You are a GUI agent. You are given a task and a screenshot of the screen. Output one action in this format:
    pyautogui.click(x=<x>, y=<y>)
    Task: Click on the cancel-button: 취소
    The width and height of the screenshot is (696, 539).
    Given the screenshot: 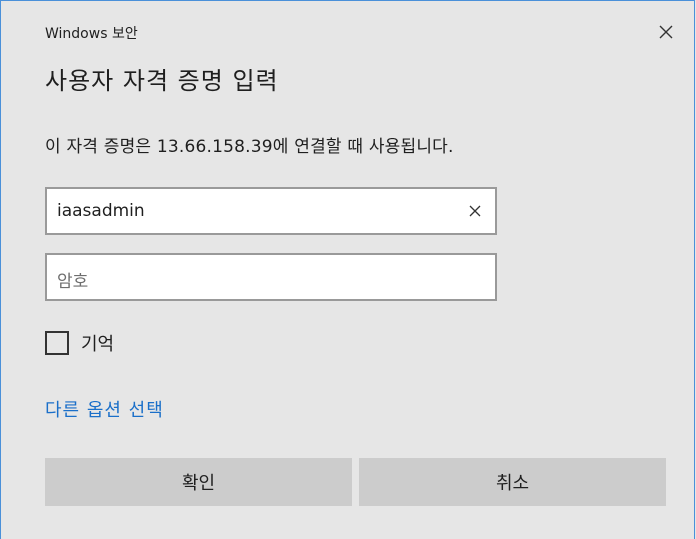 What is the action you would take?
    pyautogui.click(x=512, y=482)
    